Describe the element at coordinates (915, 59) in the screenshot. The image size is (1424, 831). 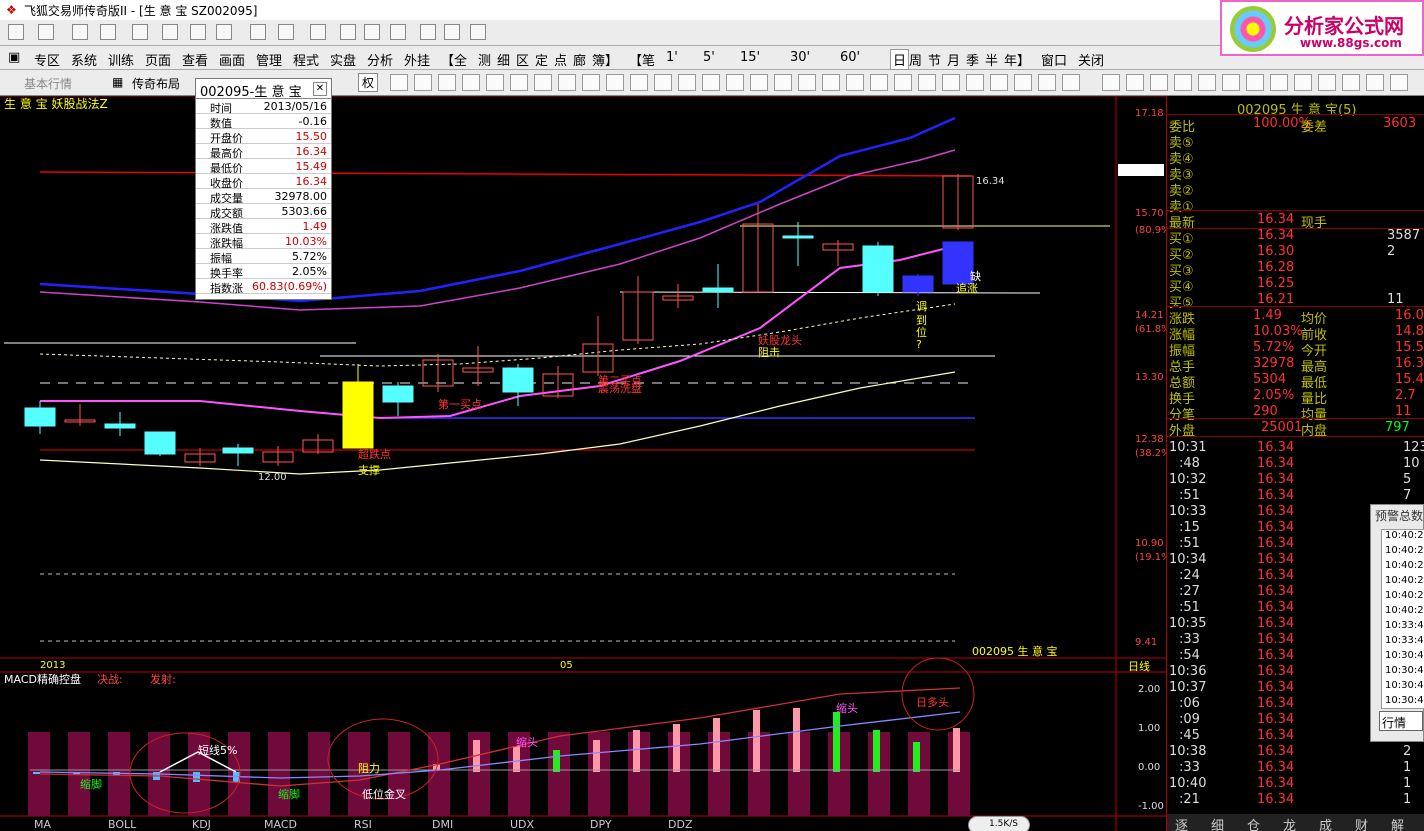
I see `menu-item: 周` at that location.